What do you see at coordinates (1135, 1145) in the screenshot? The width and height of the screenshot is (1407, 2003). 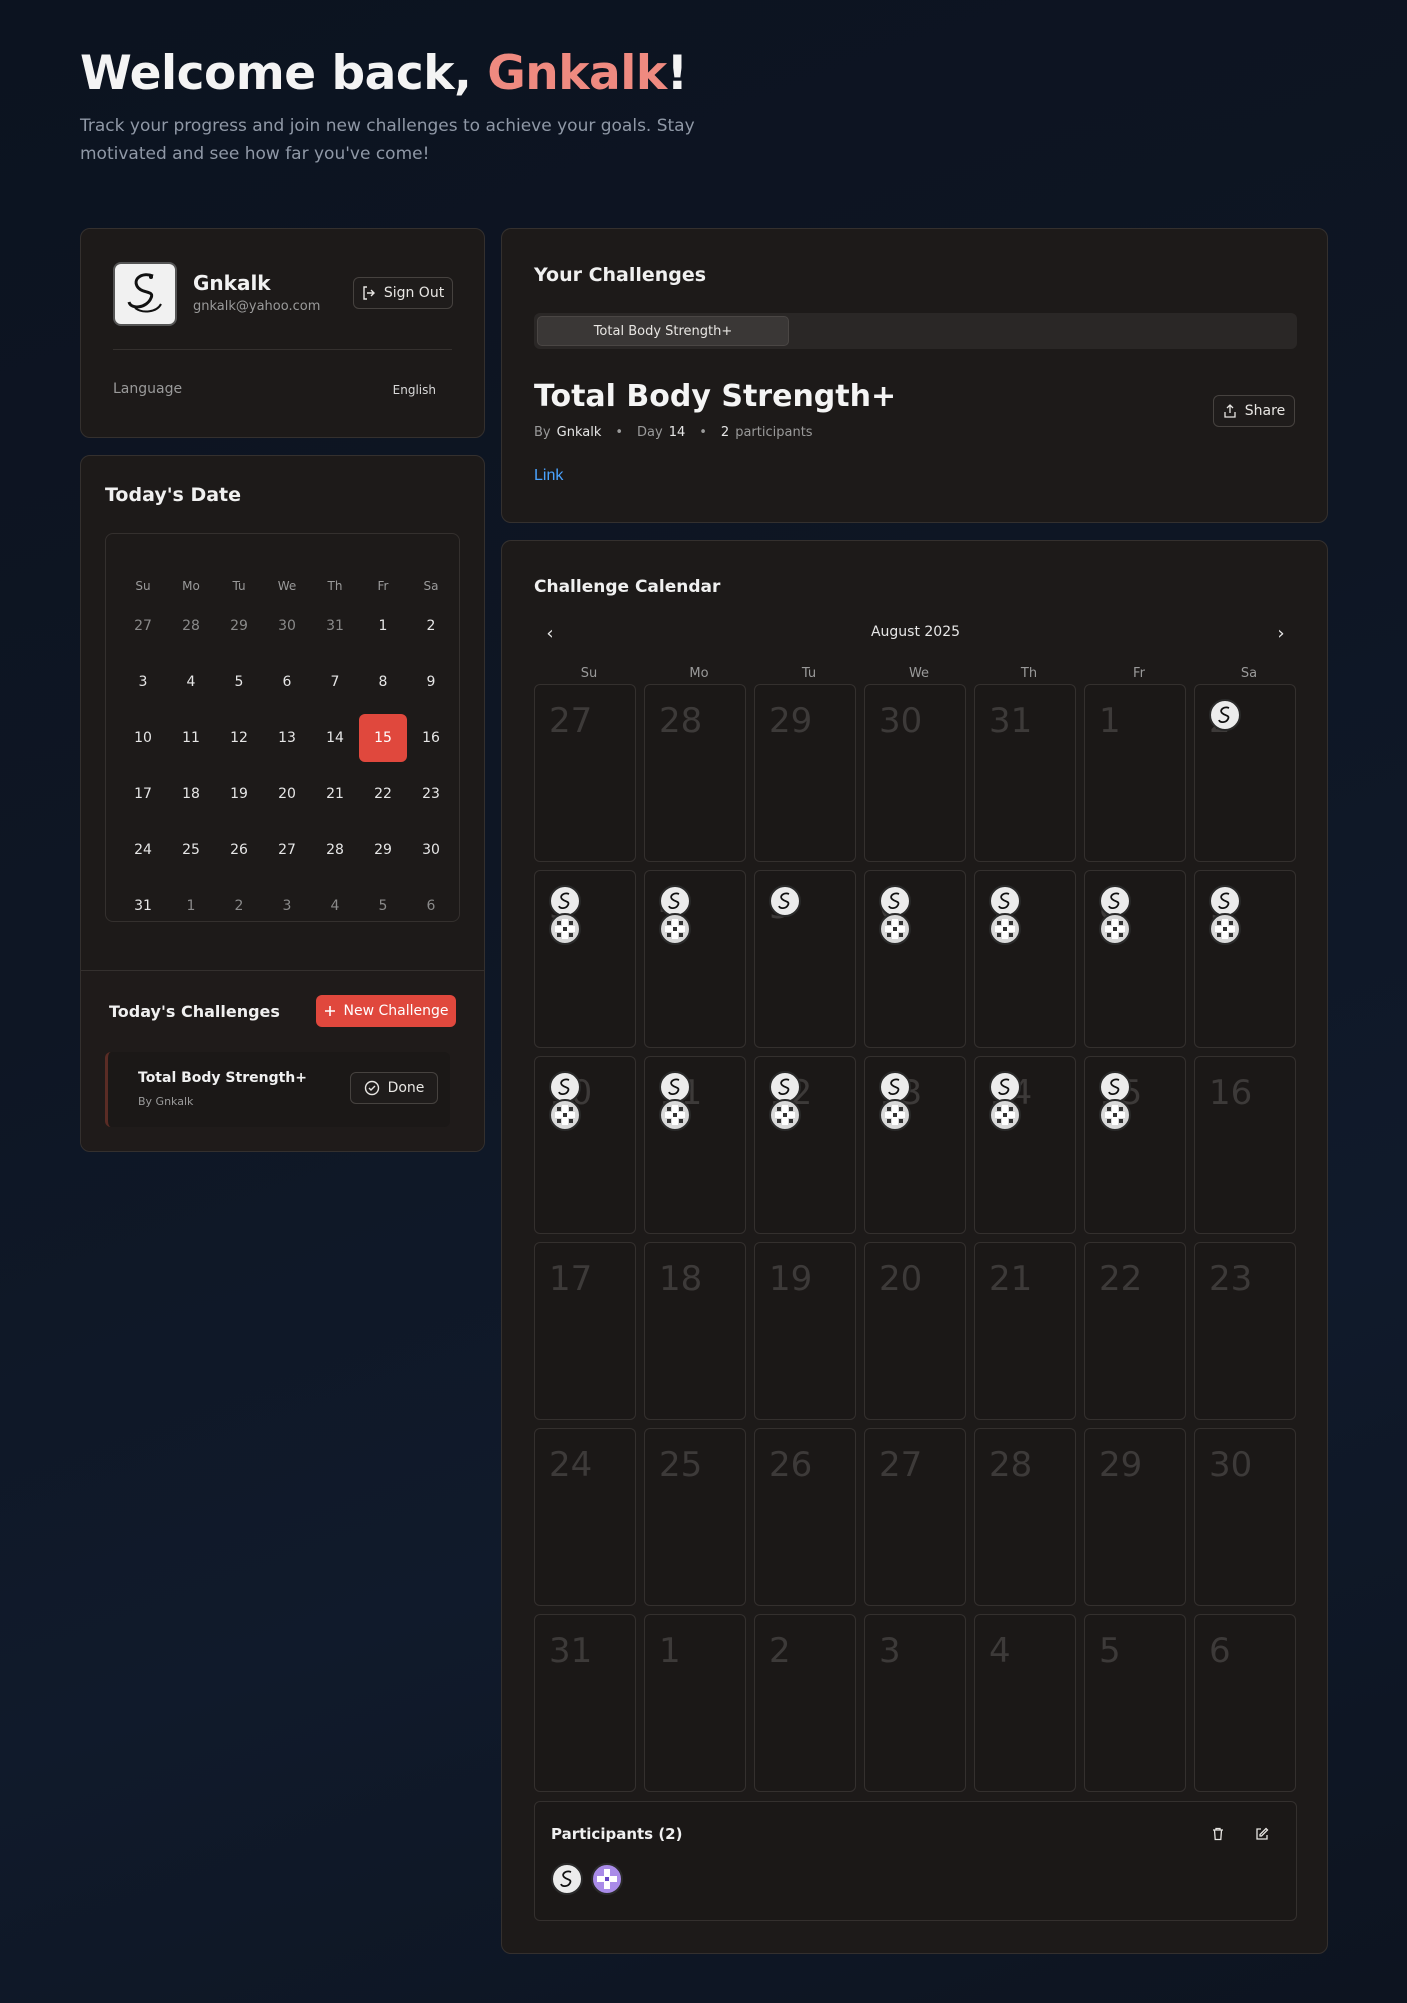 I see `calendar-day-cell: 15` at bounding box center [1135, 1145].